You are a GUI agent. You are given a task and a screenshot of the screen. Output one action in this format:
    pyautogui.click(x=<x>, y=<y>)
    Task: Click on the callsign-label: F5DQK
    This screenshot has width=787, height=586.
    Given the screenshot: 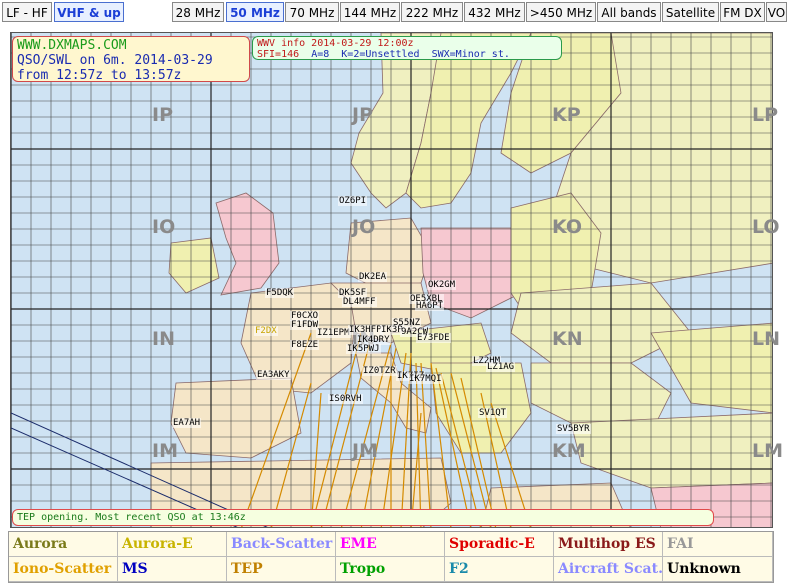 What is the action you would take?
    pyautogui.click(x=280, y=293)
    